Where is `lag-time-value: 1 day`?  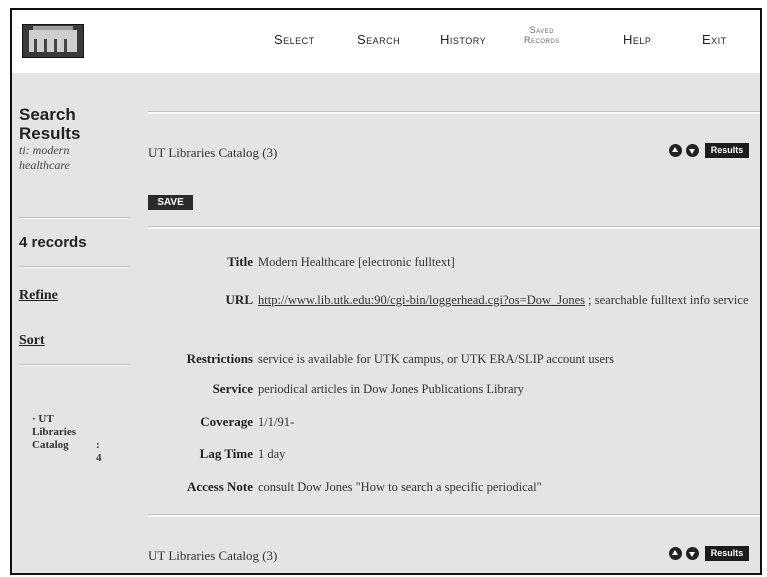
lag-time-value: 1 day is located at coordinates (272, 454).